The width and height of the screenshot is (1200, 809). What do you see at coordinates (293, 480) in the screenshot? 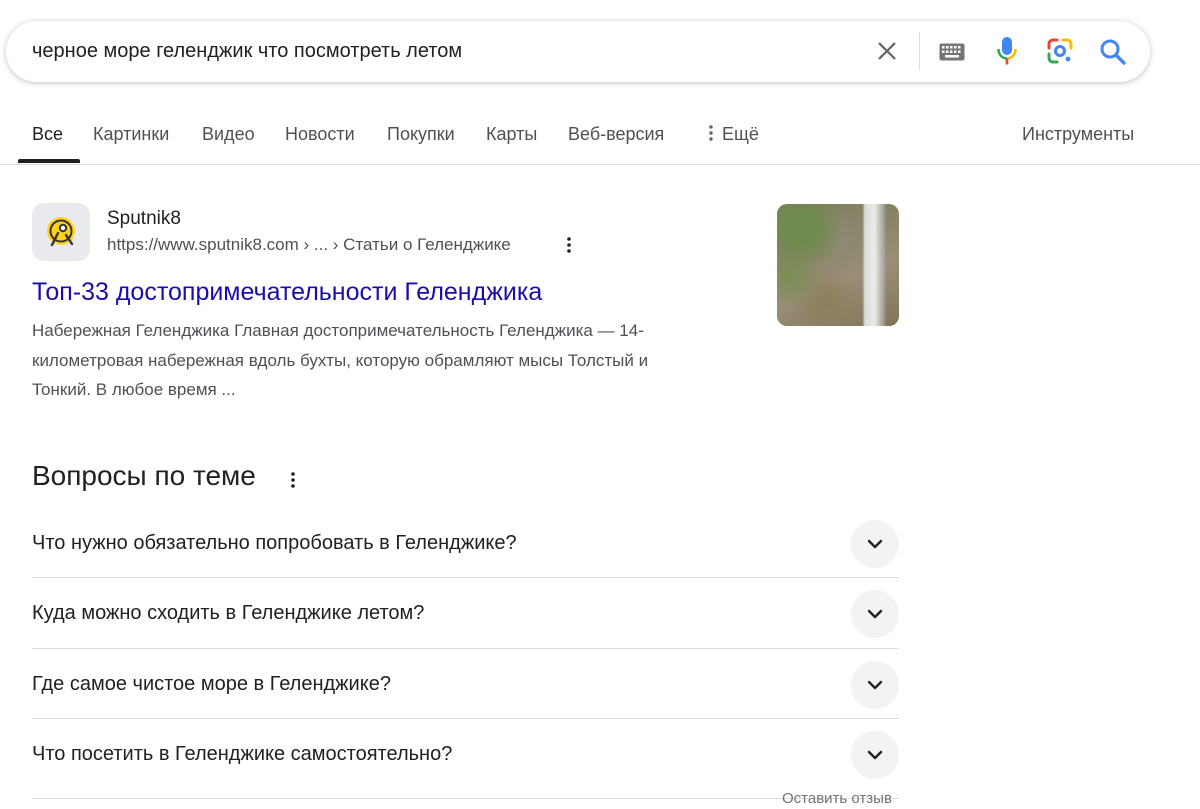
I see `questions-options-icon` at bounding box center [293, 480].